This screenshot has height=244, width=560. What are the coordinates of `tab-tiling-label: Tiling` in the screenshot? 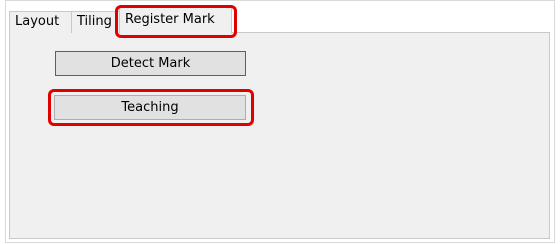 It's located at (94, 21).